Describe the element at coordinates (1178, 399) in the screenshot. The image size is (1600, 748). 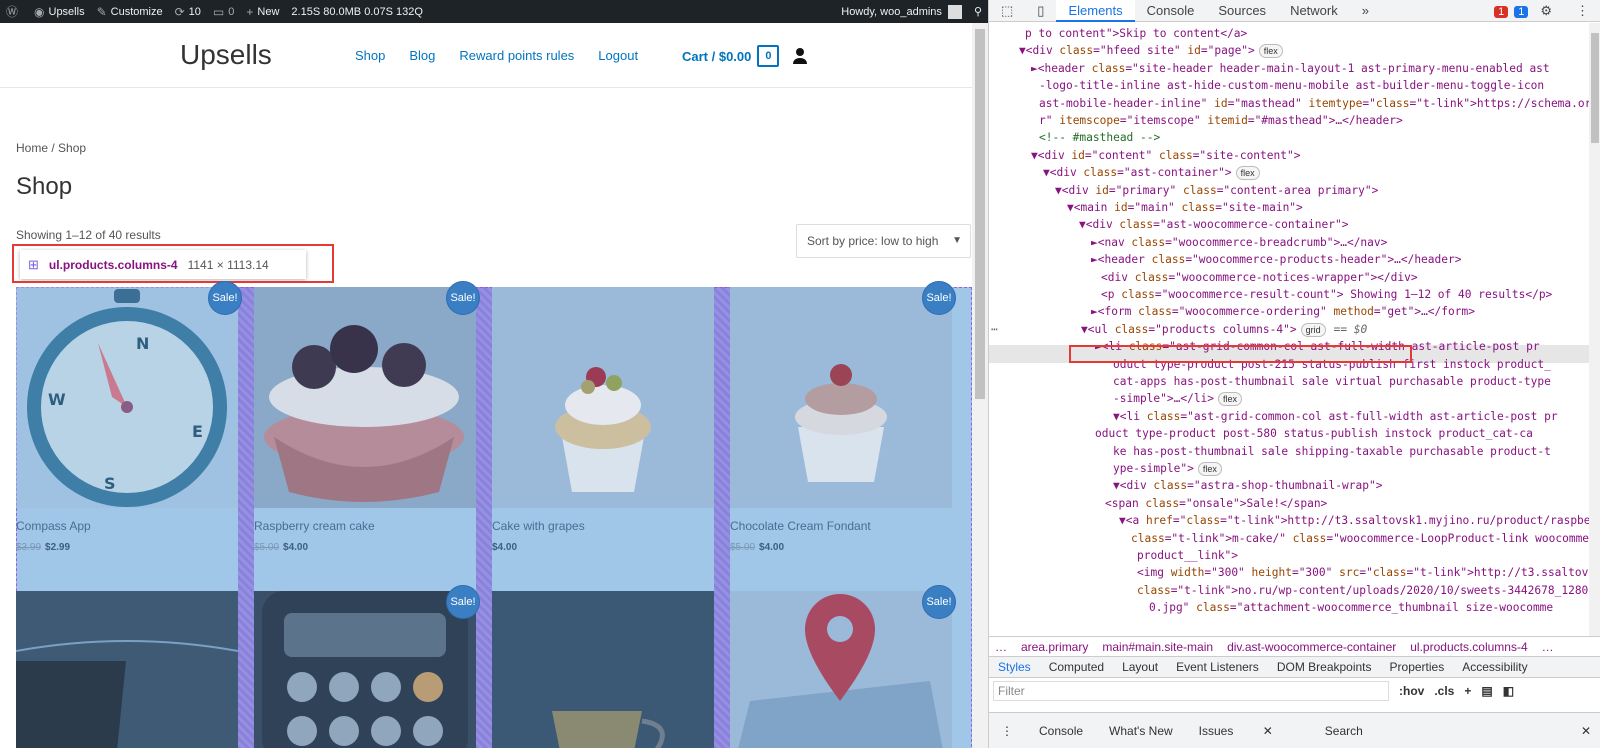
I see `dom-node-line: -simple">…</li> flex` at that location.